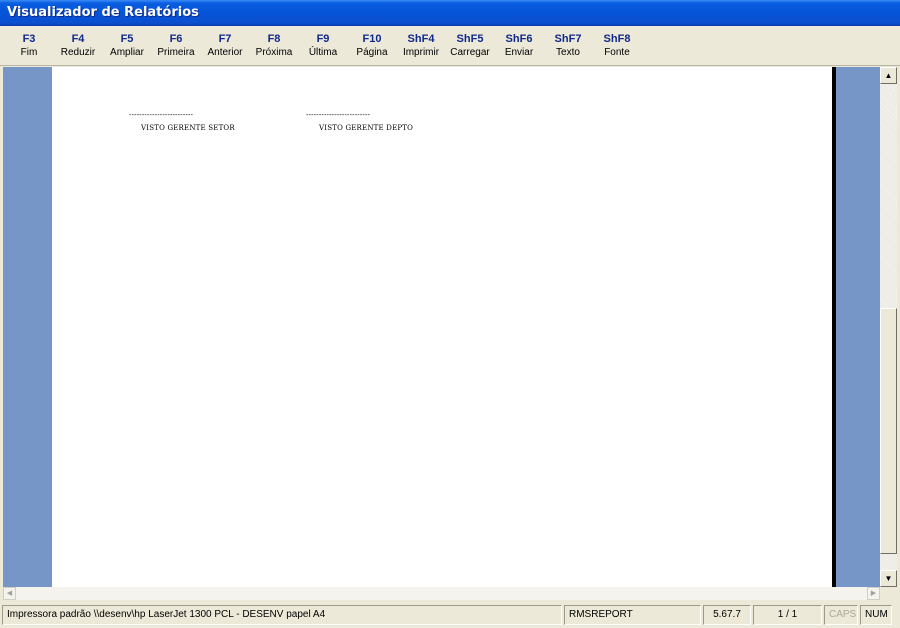  I want to click on signature-line-department: -------------------------, so click(338, 115).